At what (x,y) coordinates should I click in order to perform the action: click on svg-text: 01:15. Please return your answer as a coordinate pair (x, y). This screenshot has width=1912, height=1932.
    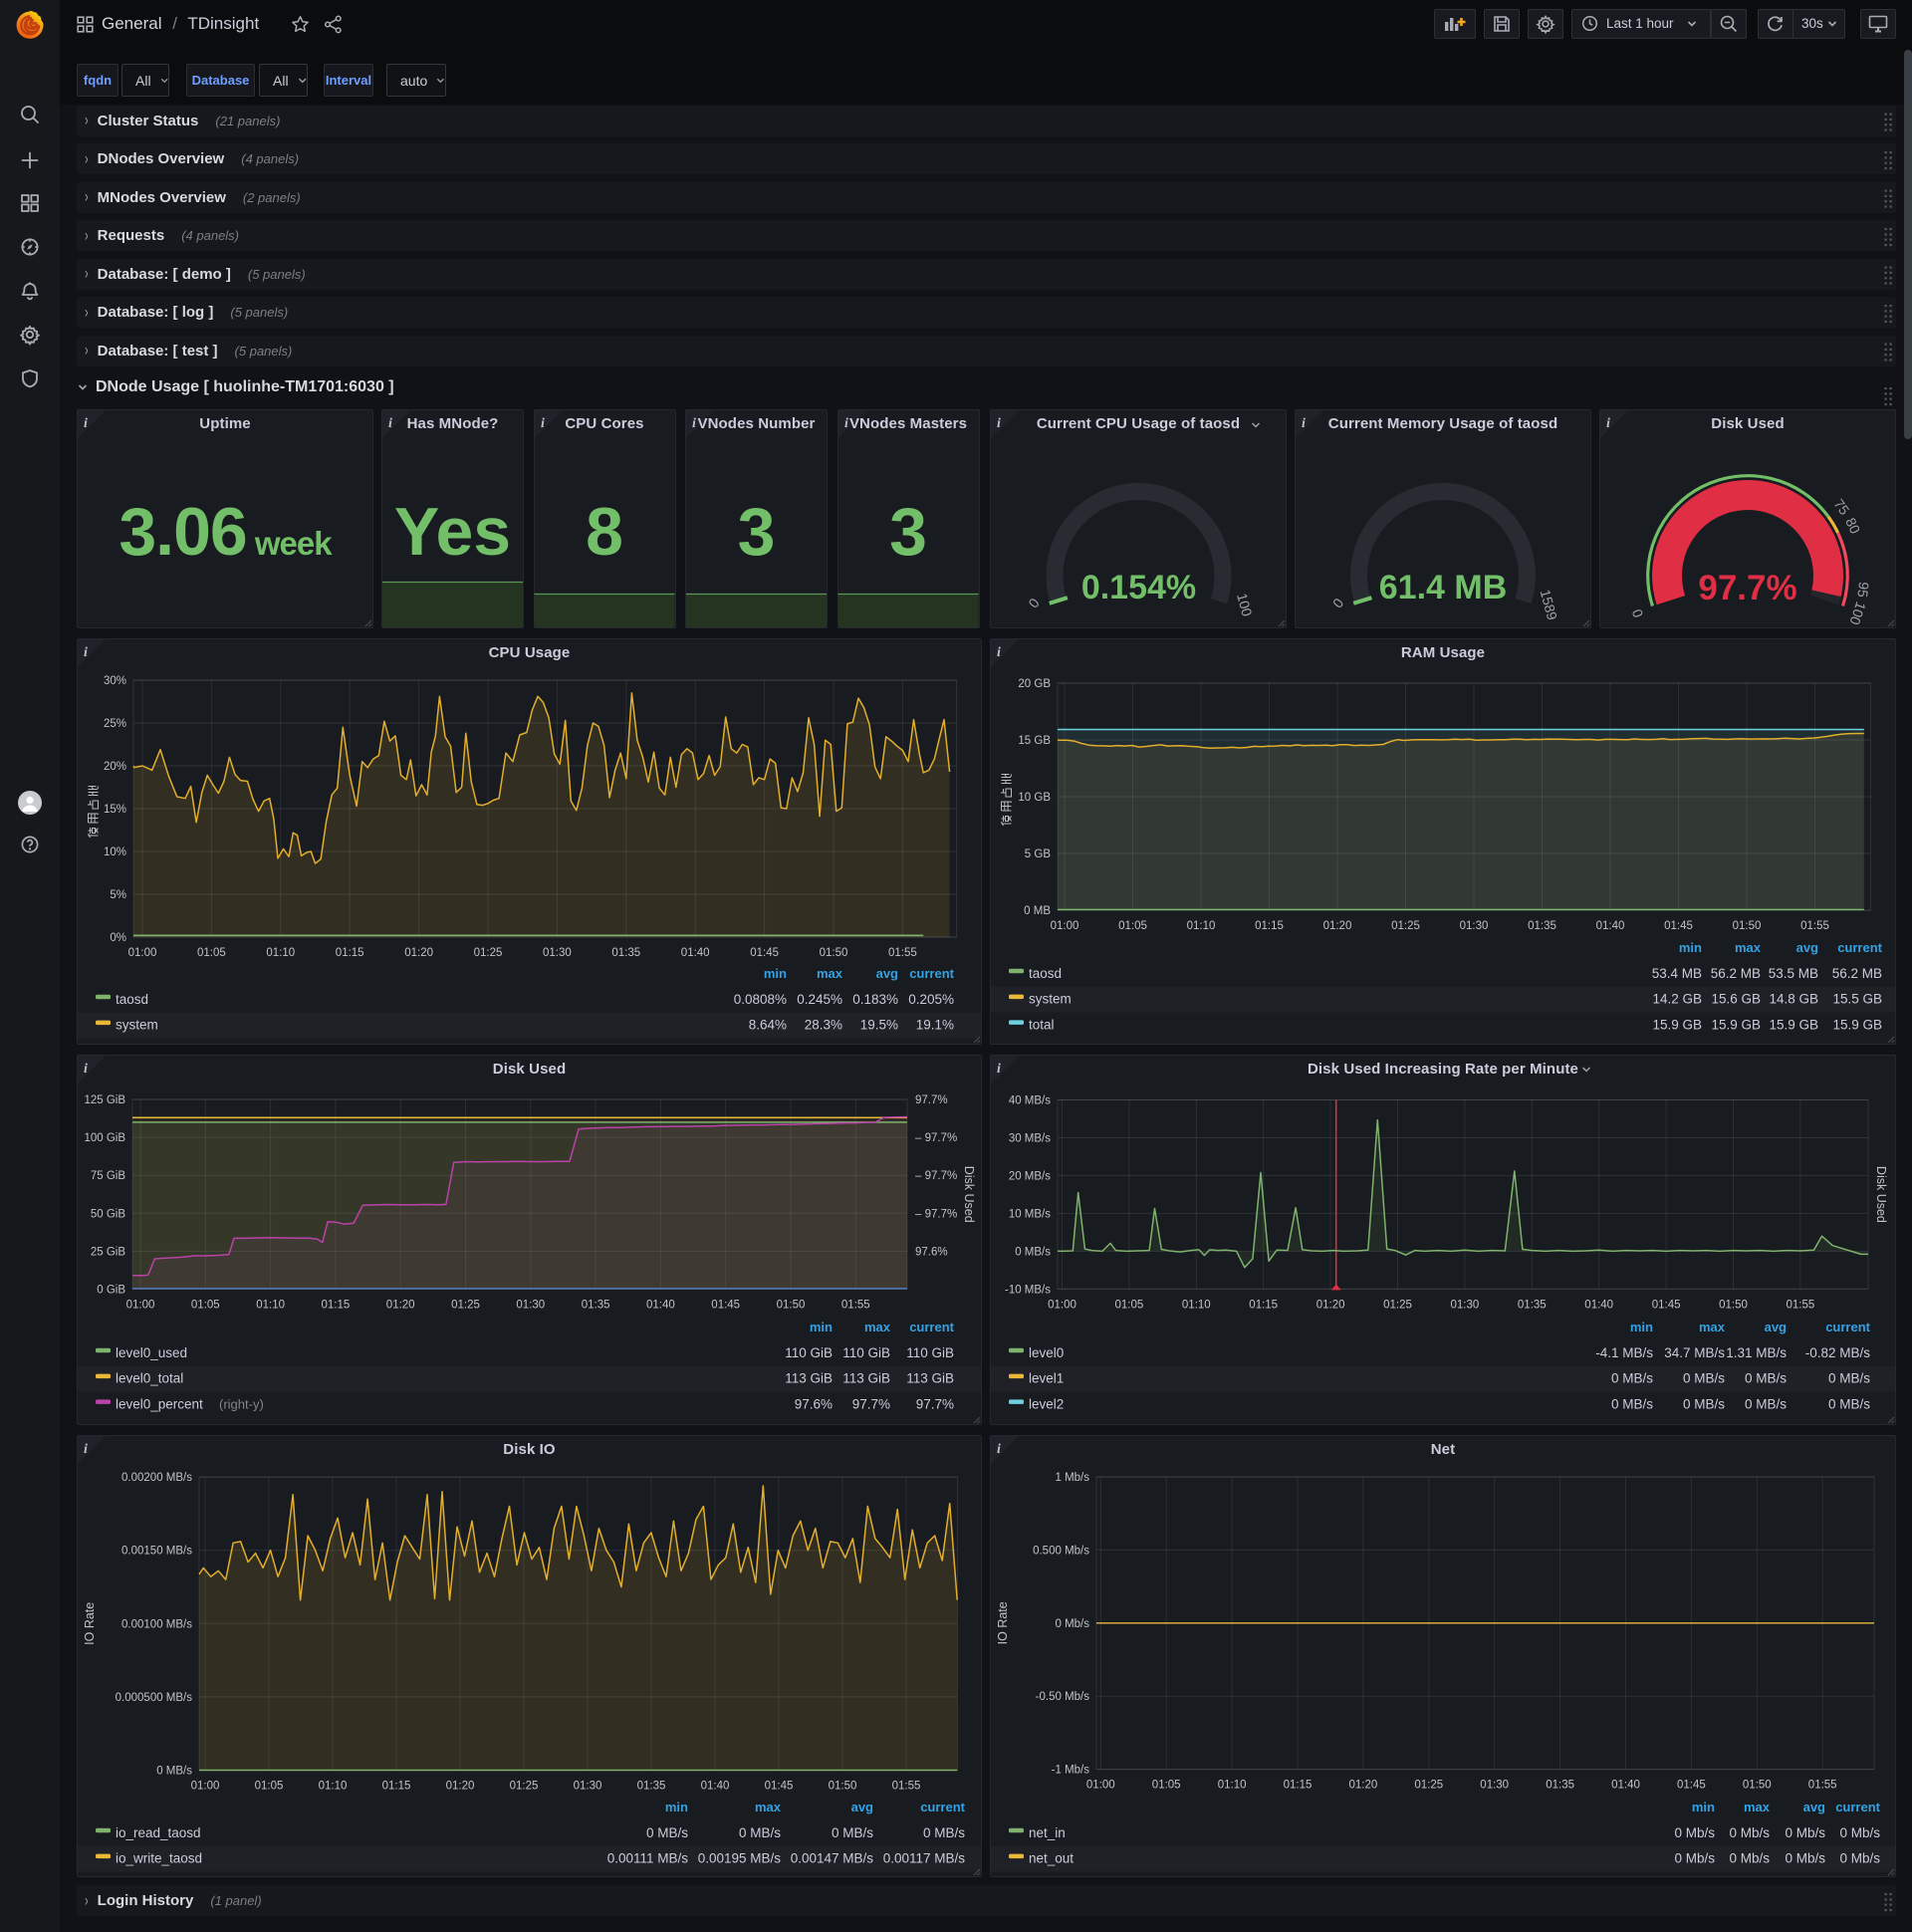
    Looking at the image, I should click on (1298, 1786).